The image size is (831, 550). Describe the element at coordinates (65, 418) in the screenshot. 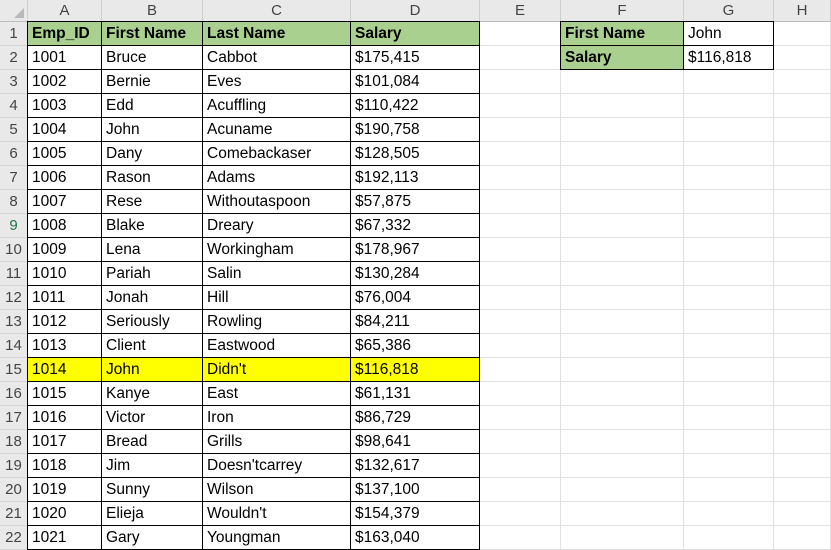

I see `table-cell: 1016` at that location.